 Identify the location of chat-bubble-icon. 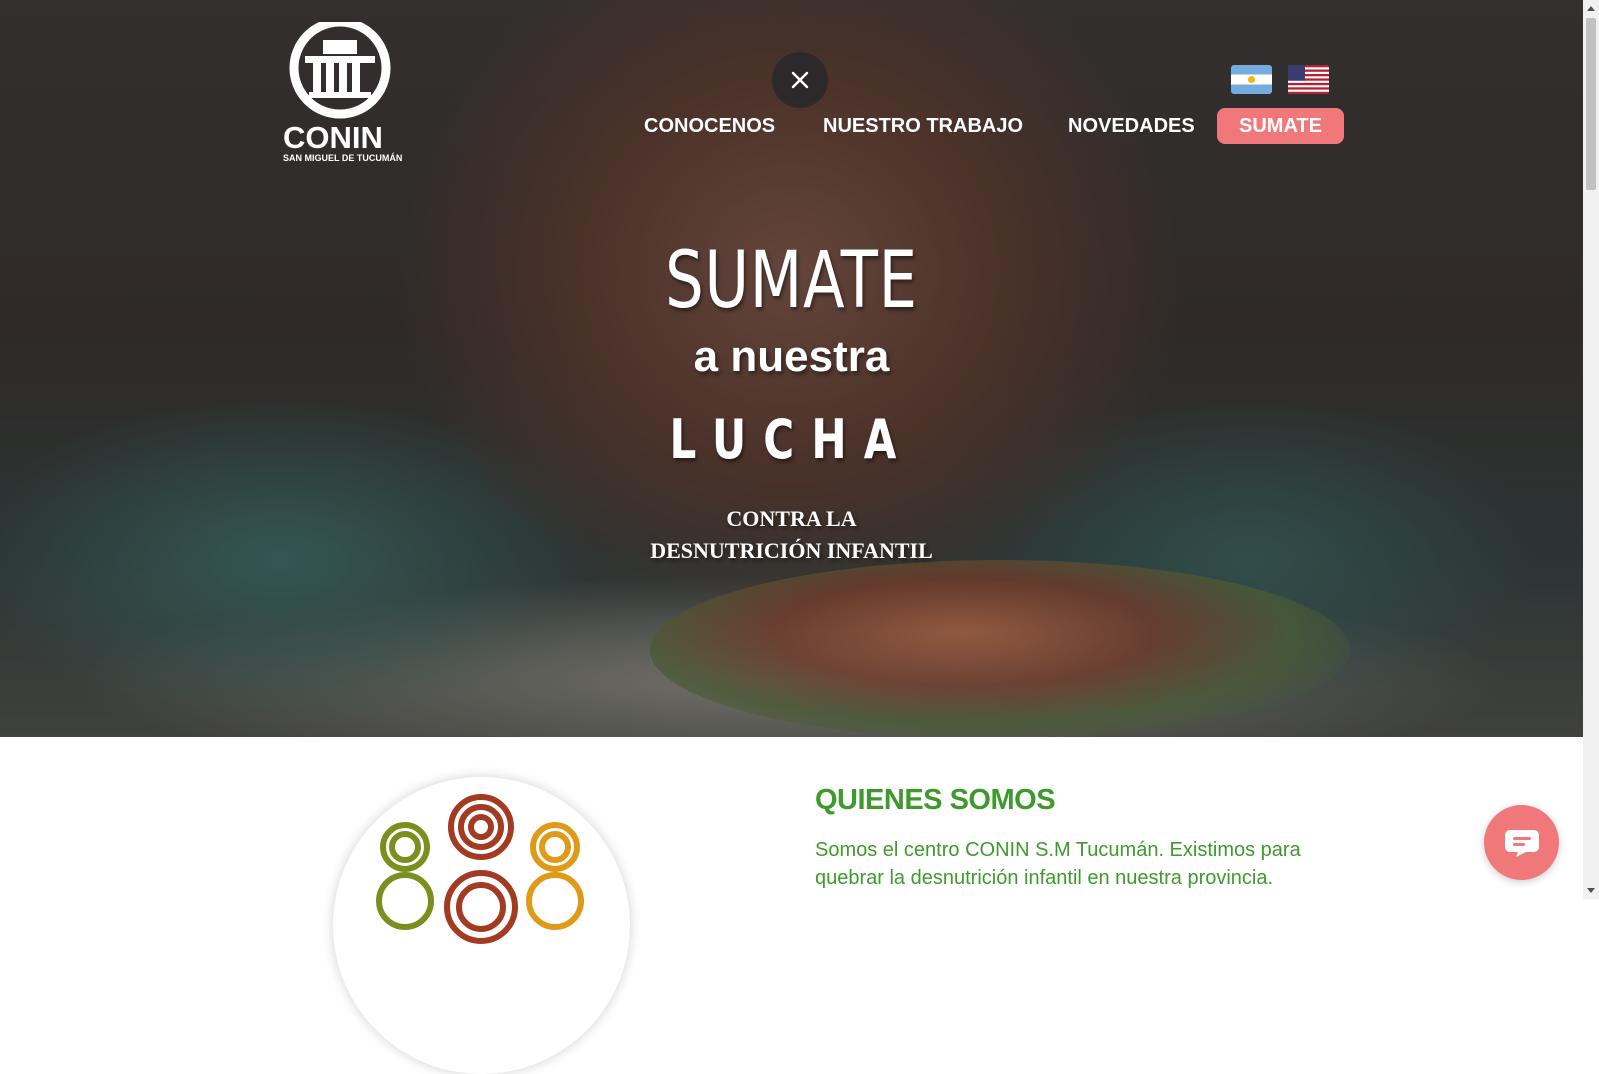
(1521, 843).